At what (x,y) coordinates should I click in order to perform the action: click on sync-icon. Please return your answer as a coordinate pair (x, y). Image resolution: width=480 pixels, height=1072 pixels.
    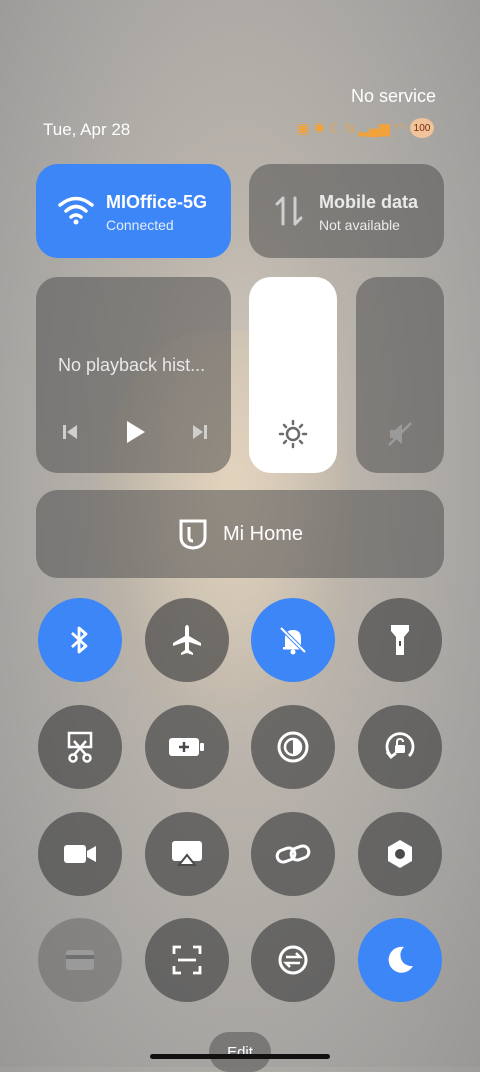
    Looking at the image, I should click on (293, 960).